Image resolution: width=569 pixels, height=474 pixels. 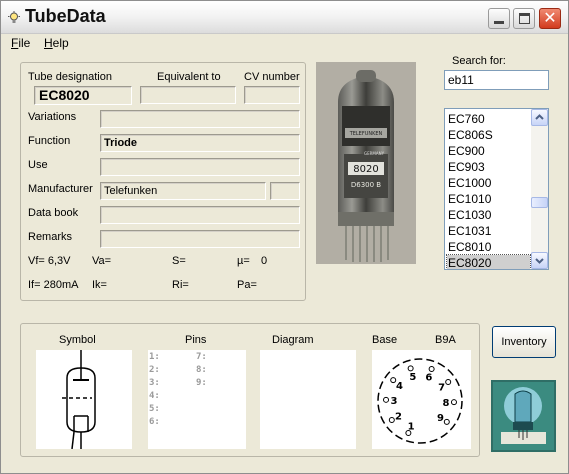 I want to click on manufacturer-label: Manufacturer, so click(x=60, y=189).